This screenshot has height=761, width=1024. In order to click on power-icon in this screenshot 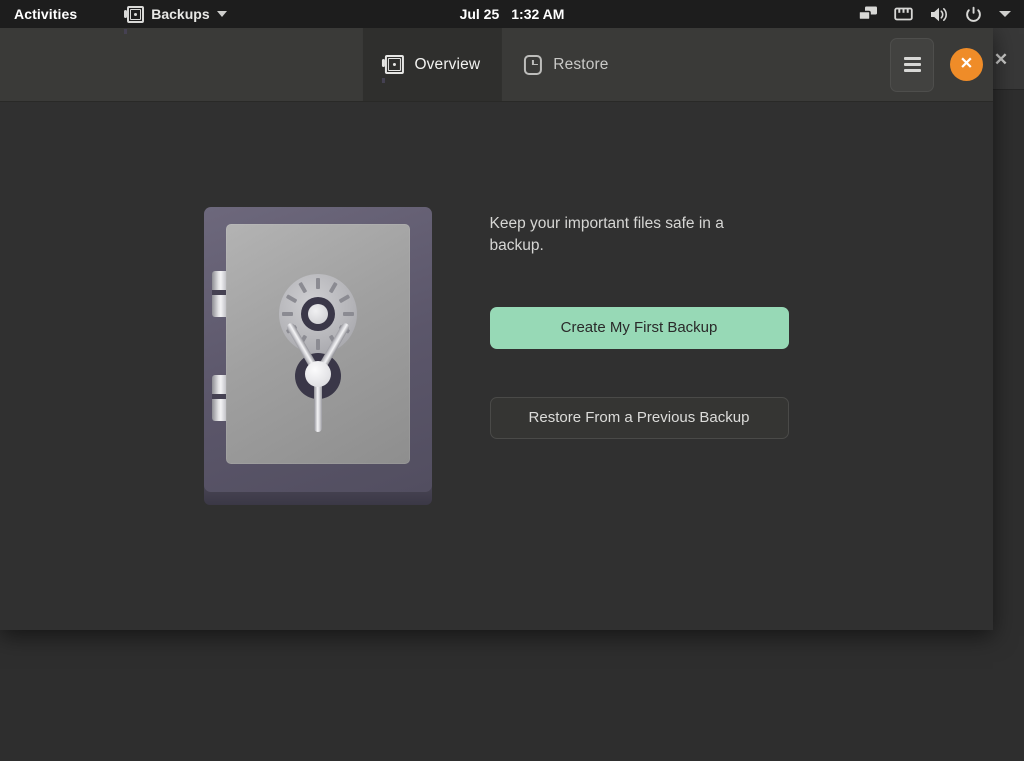, I will do `click(973, 14)`.